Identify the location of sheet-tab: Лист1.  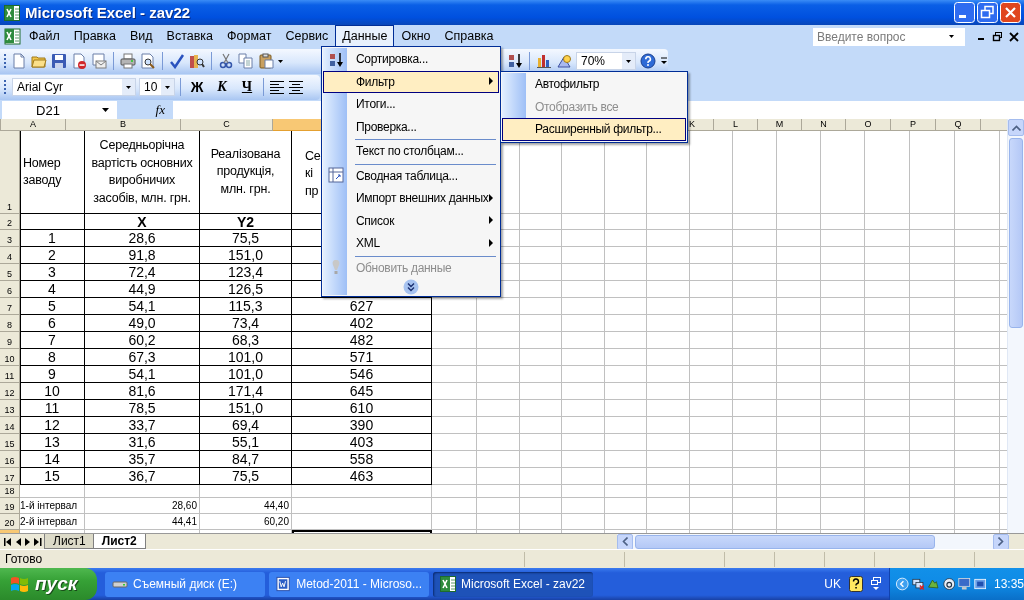
(69, 541).